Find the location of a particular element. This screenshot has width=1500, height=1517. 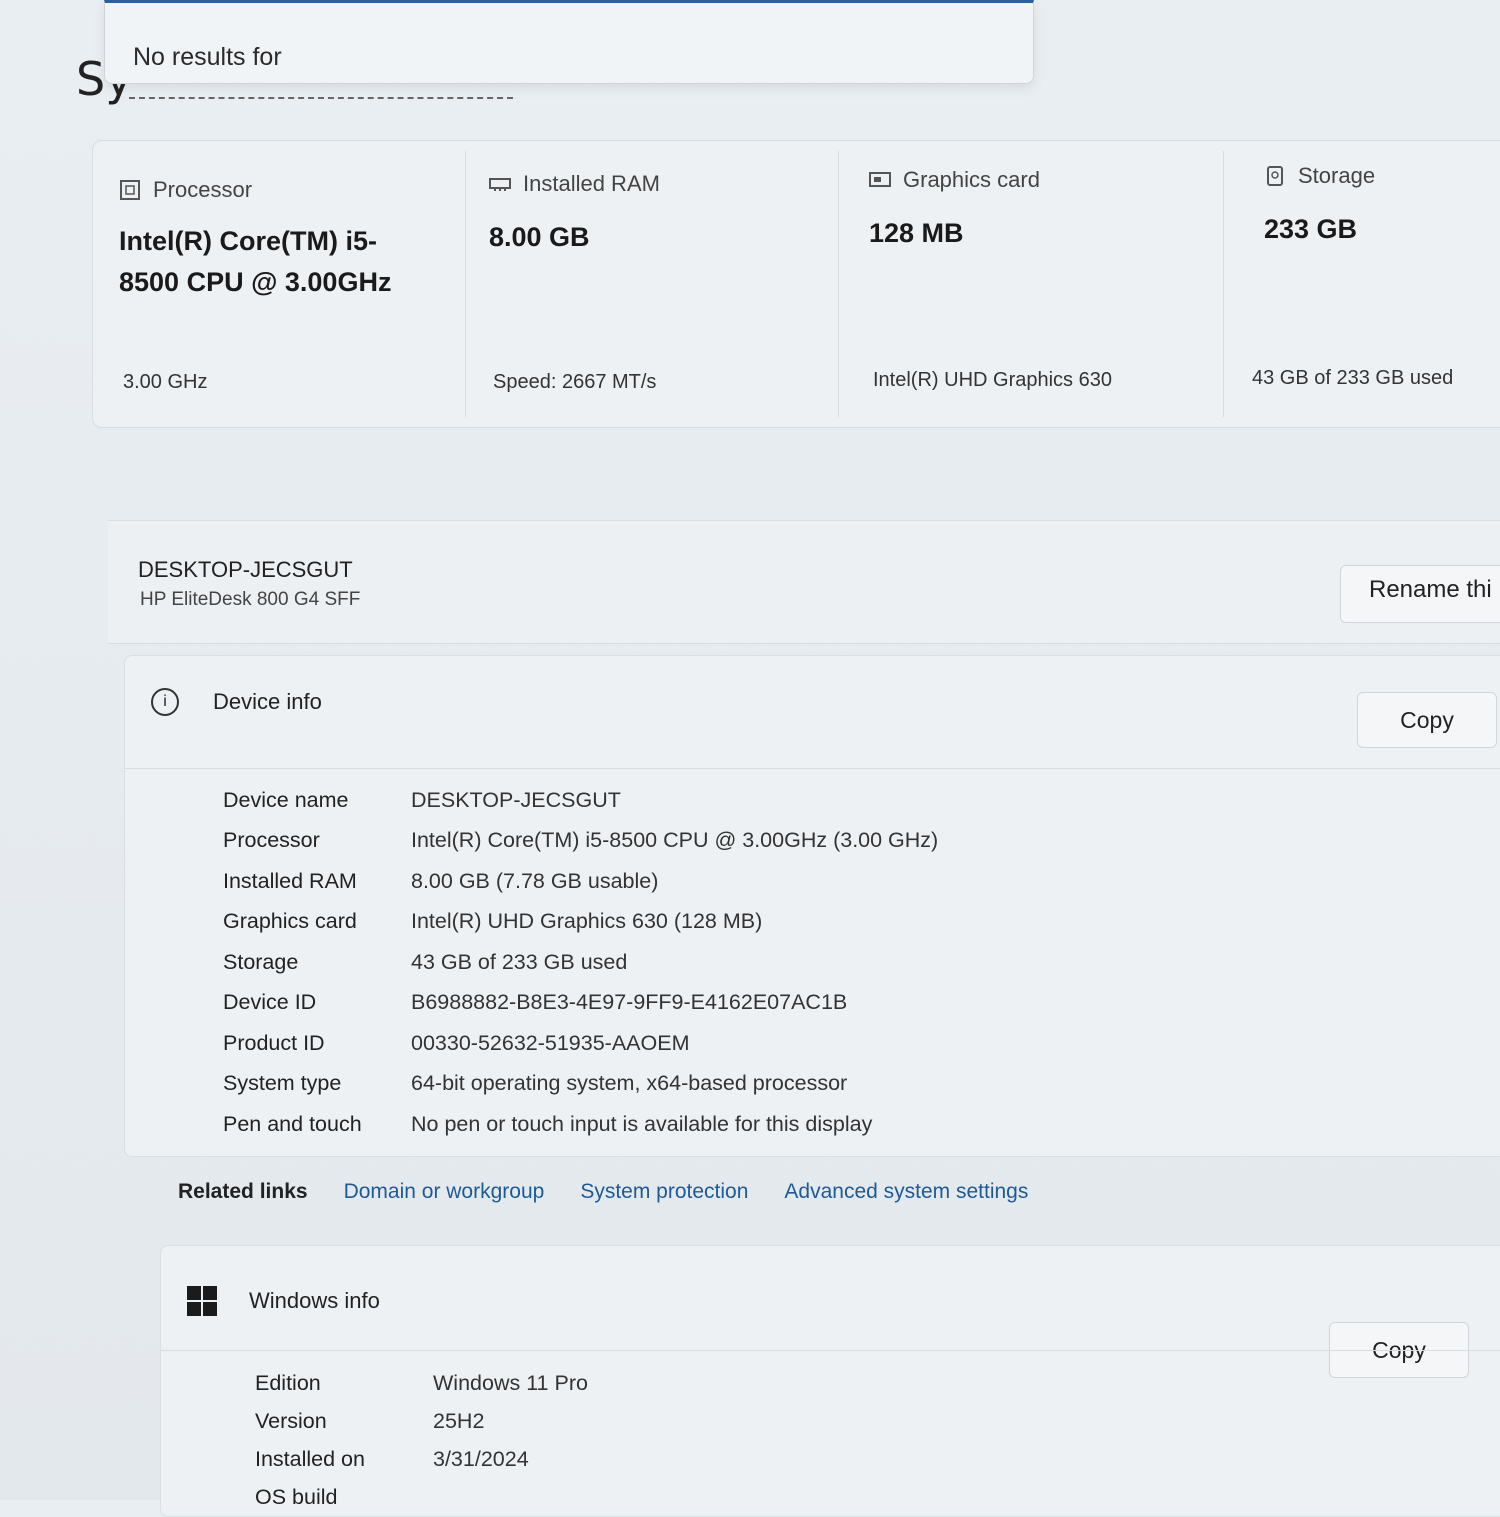

spec-row: Device name DESKTOP-JECSGUT is located at coordinates (580, 800).